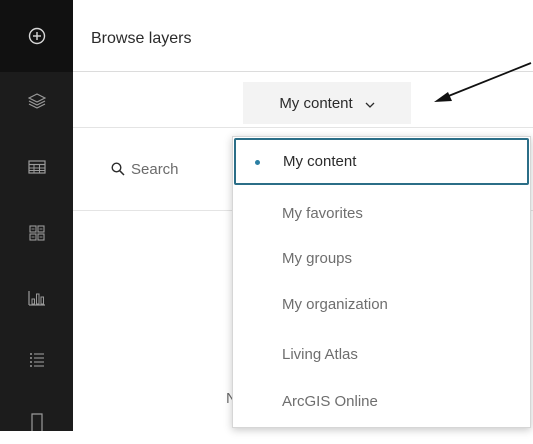  Describe the element at coordinates (381, 213) in the screenshot. I see `menu-item-my-favorites: My favorites` at that location.